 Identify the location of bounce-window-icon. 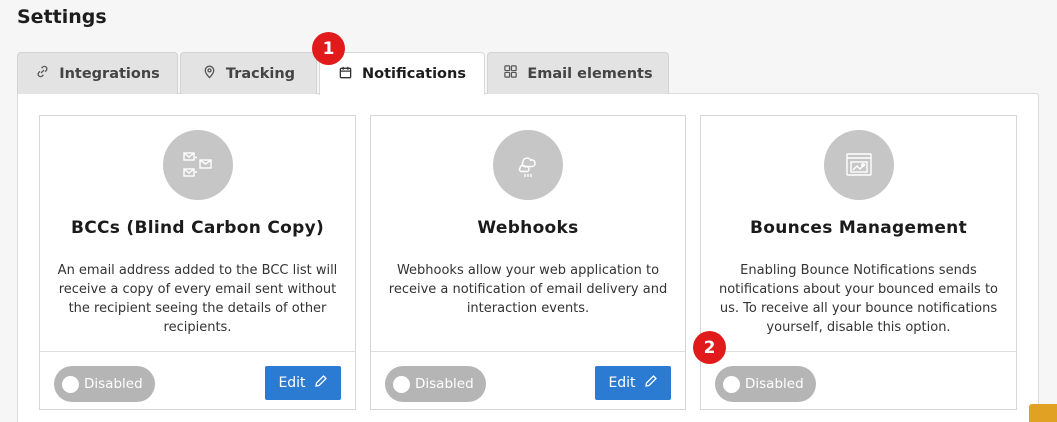
(858, 165).